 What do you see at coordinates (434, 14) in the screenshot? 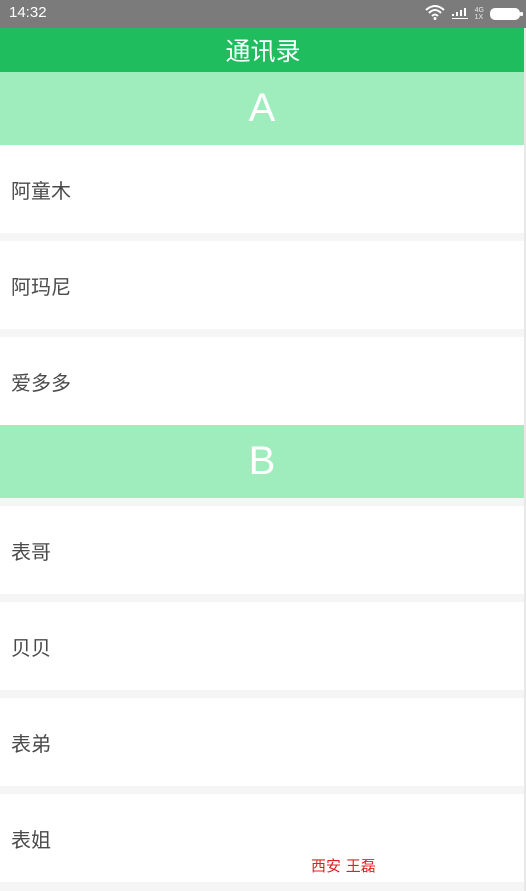
I see `wifi-icon` at bounding box center [434, 14].